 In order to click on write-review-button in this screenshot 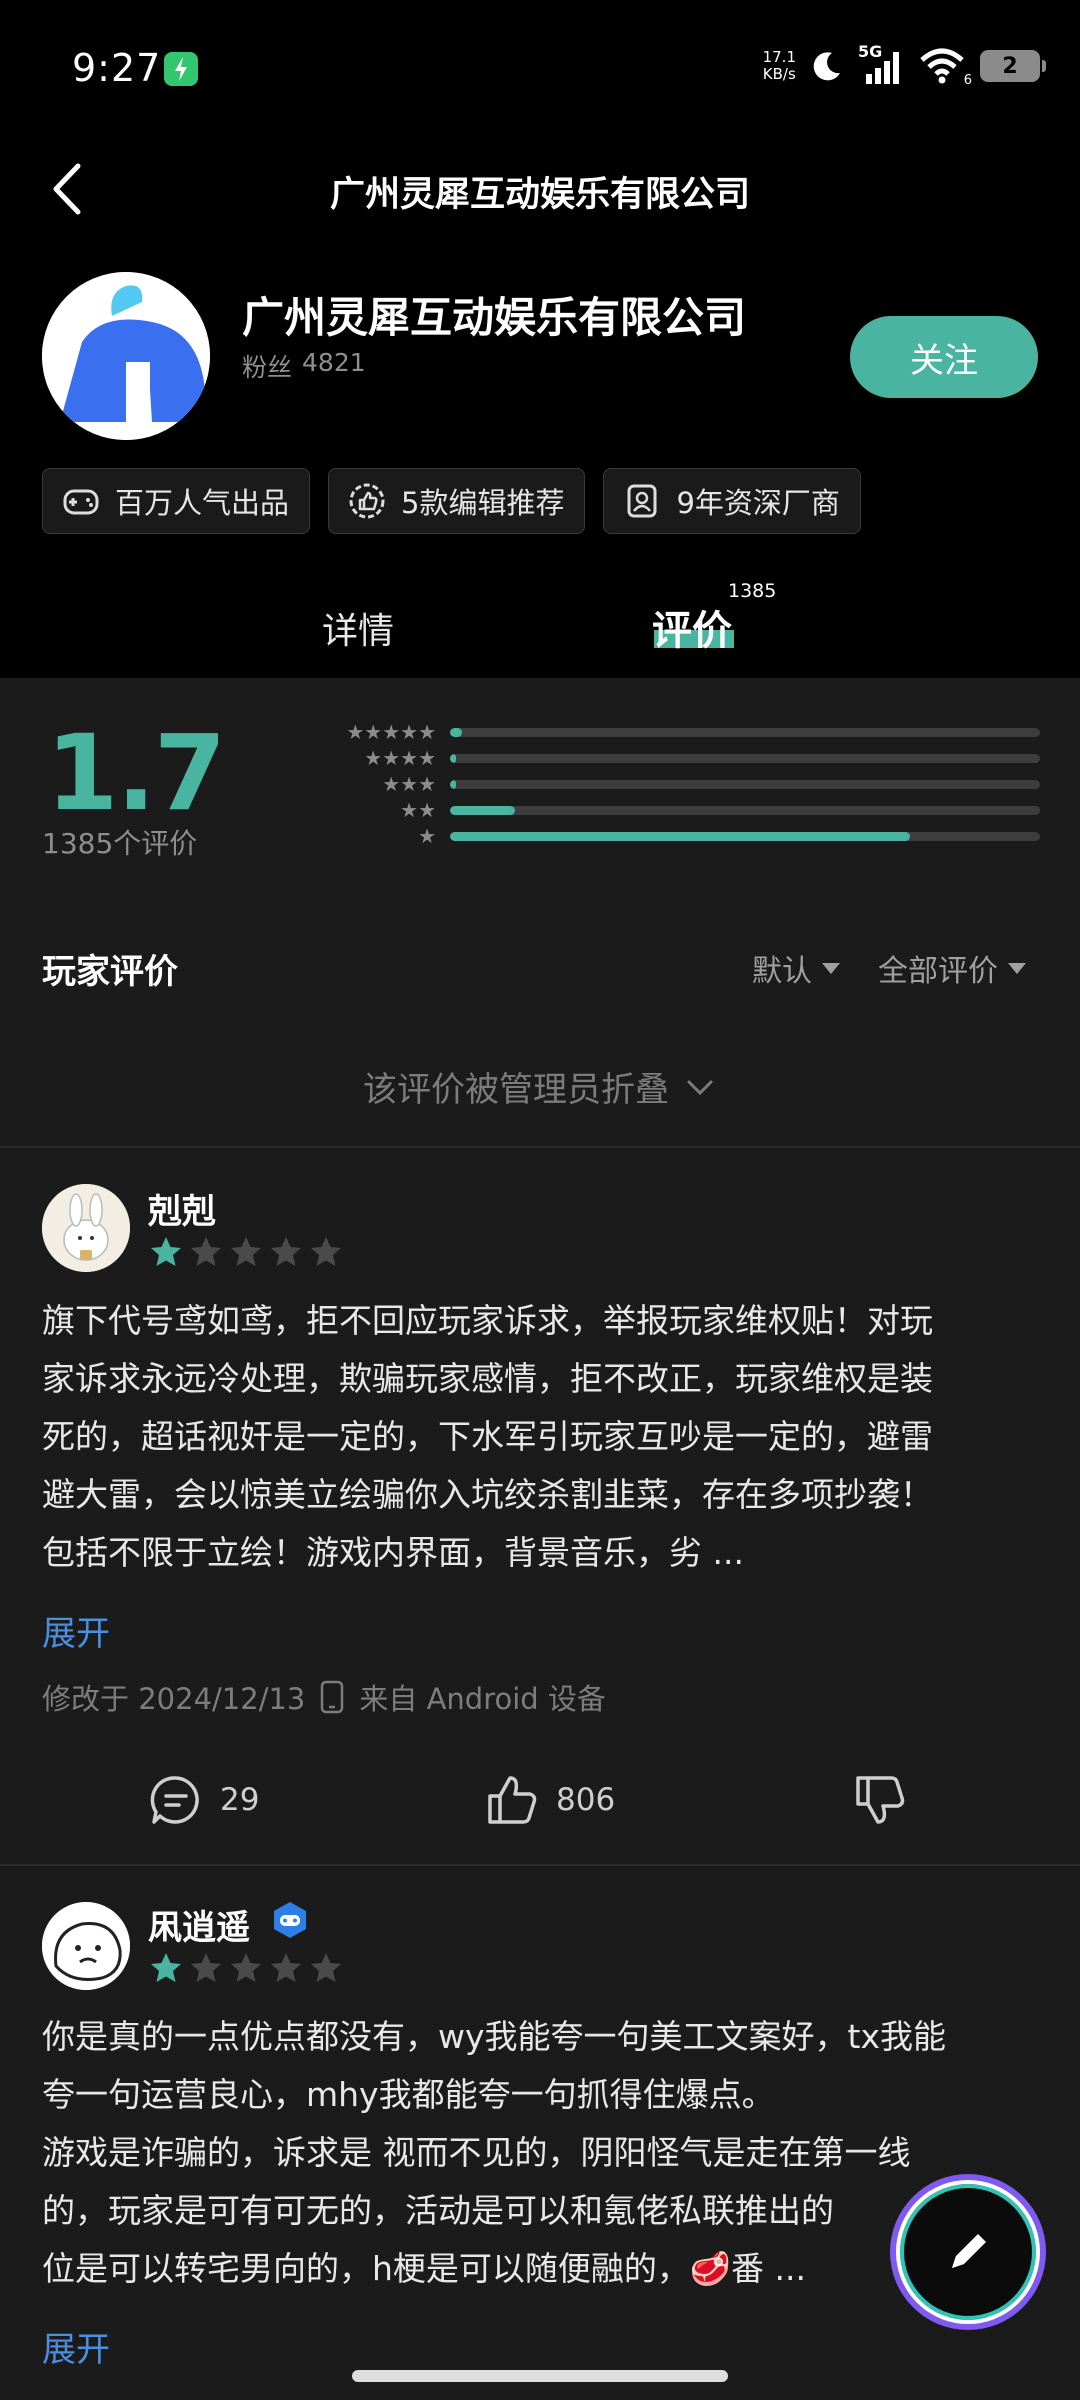, I will do `click(968, 2252)`.